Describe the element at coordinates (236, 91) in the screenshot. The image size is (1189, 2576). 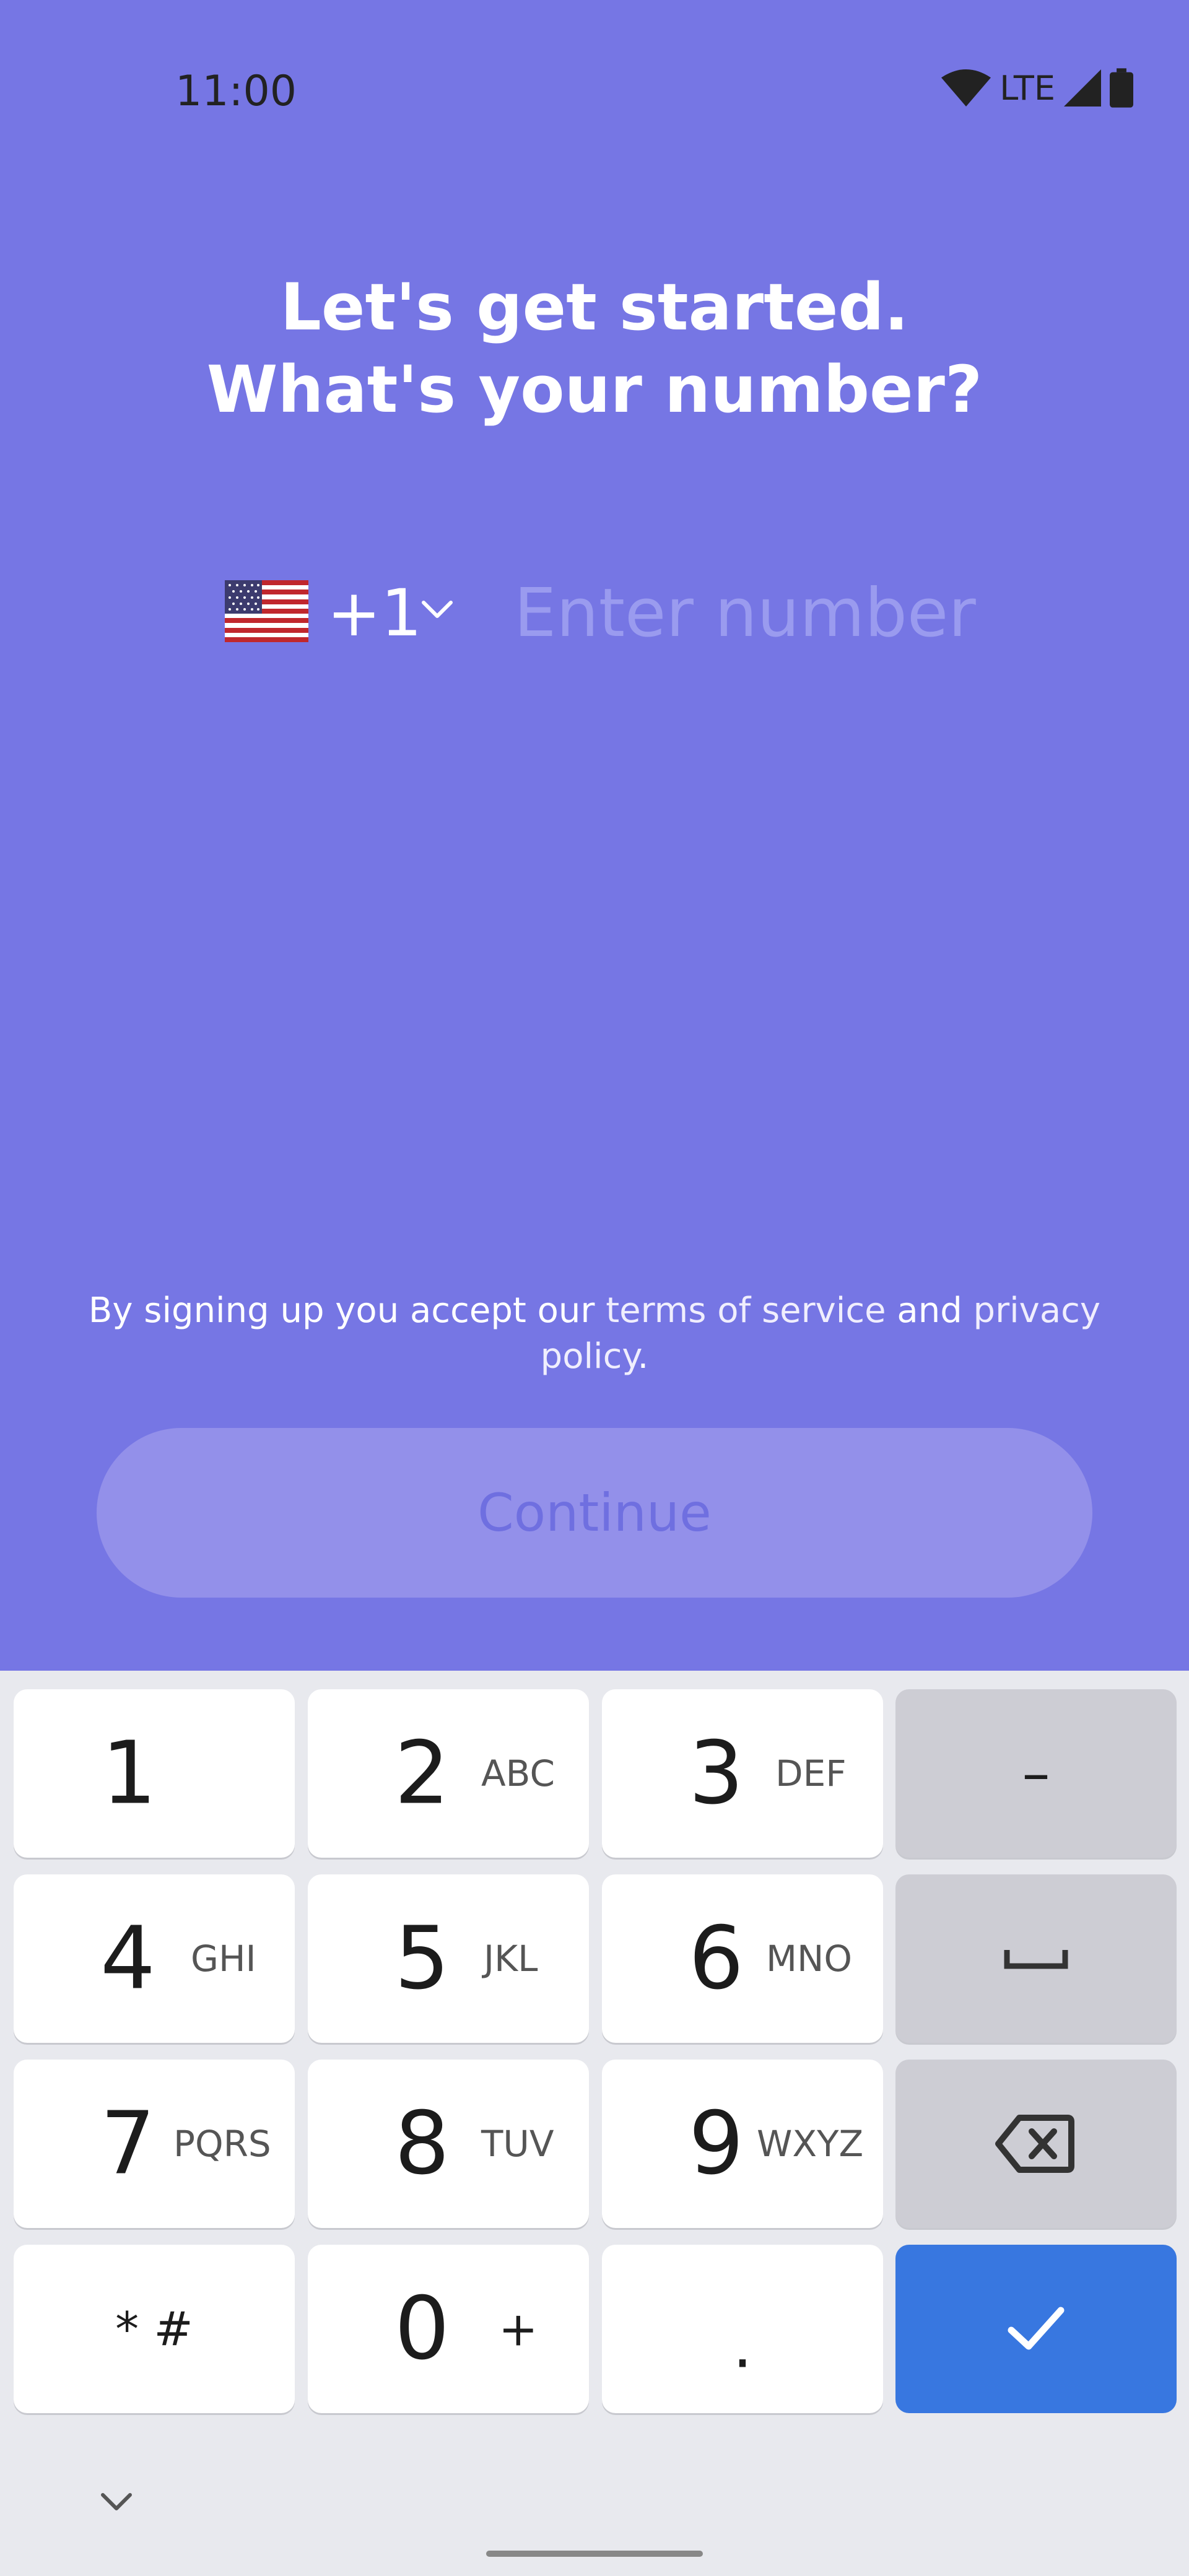
I see `clock: 11:00` at that location.